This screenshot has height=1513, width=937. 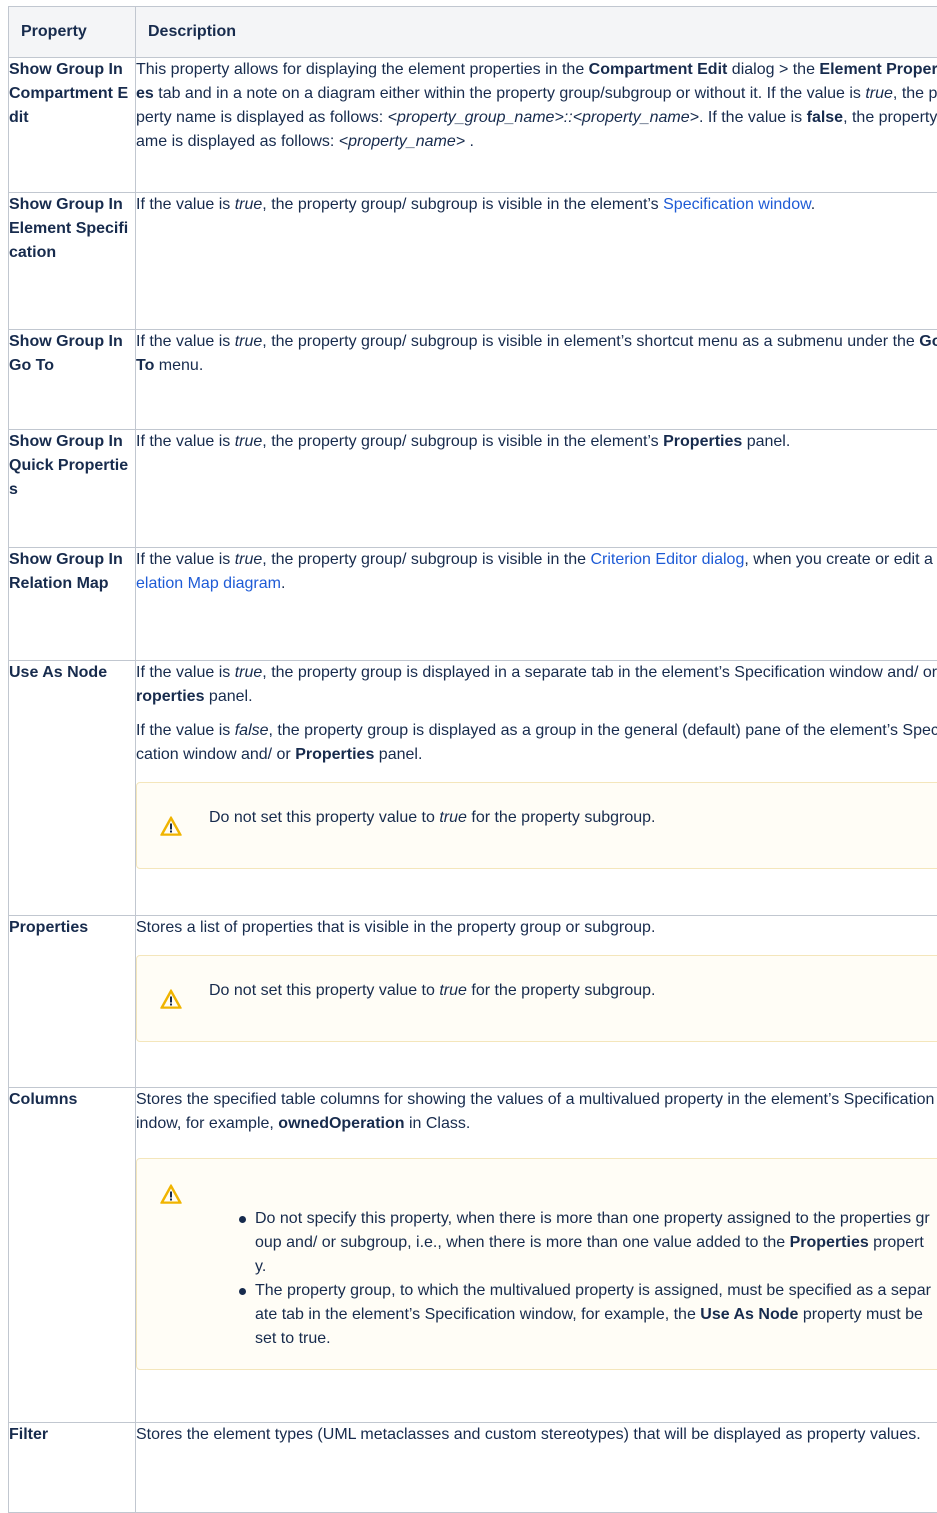 What do you see at coordinates (72, 261) in the screenshot?
I see `property-name: Show Group In Element Specification` at bounding box center [72, 261].